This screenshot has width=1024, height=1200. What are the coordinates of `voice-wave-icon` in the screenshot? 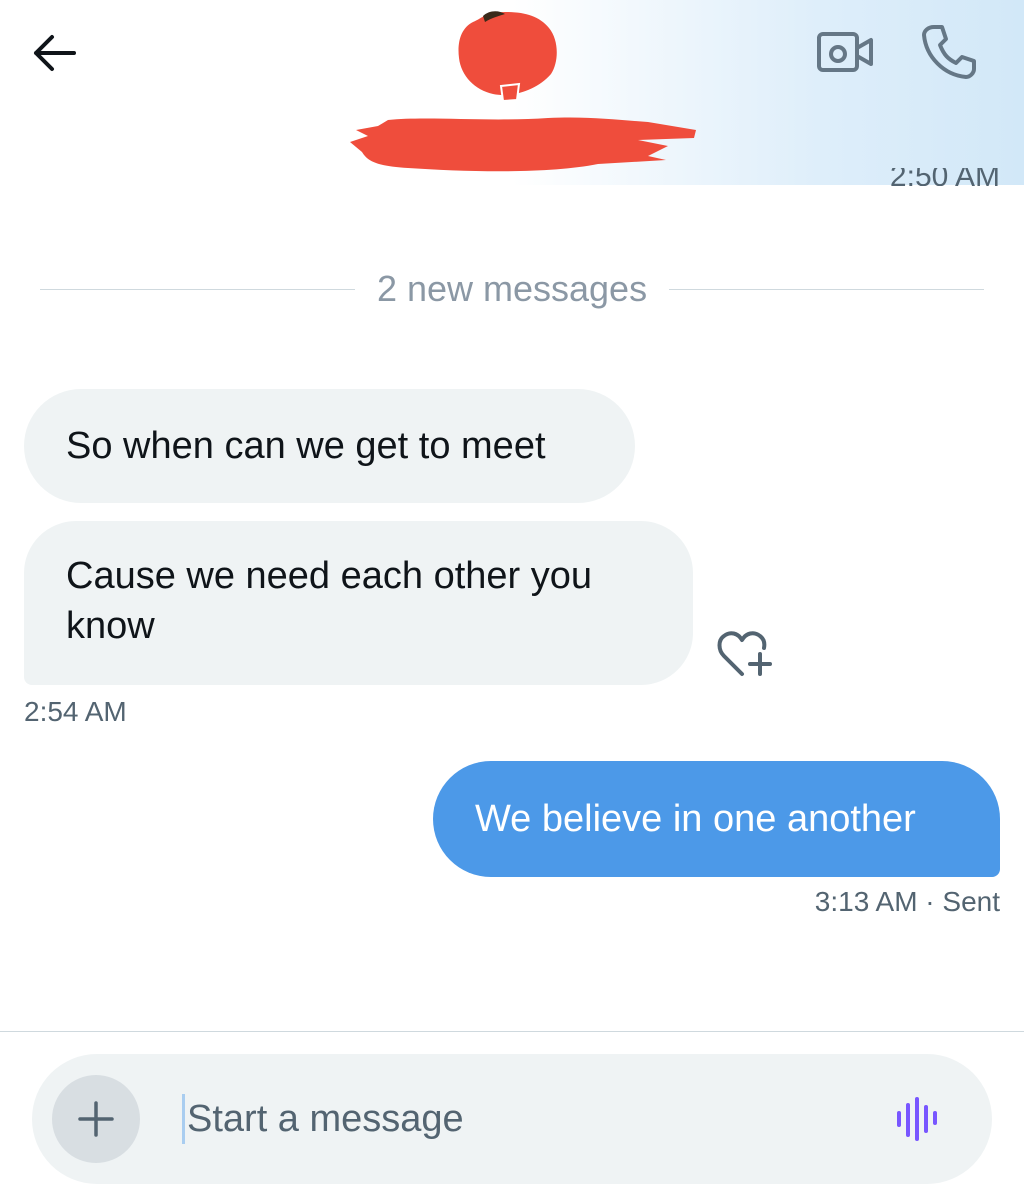 It's located at (917, 1119).